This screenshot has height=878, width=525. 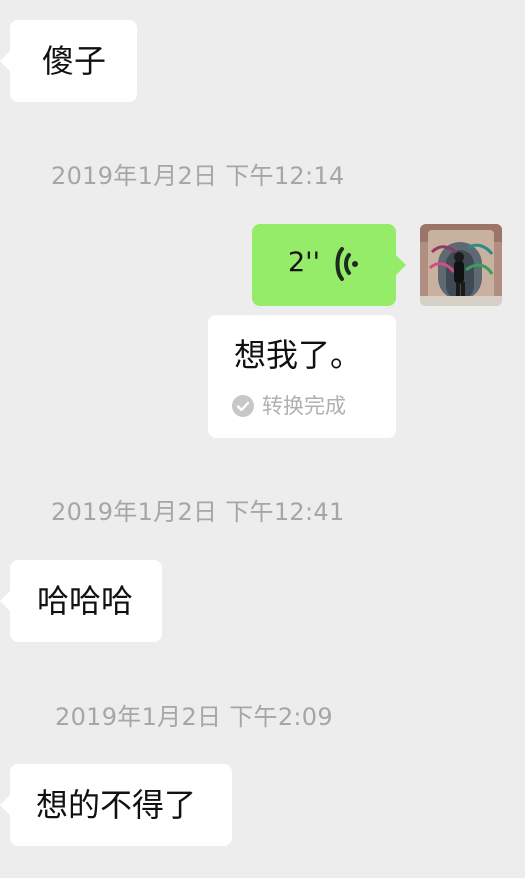 I want to click on outgoing-voice-message-bubble: 2'', so click(x=329, y=265).